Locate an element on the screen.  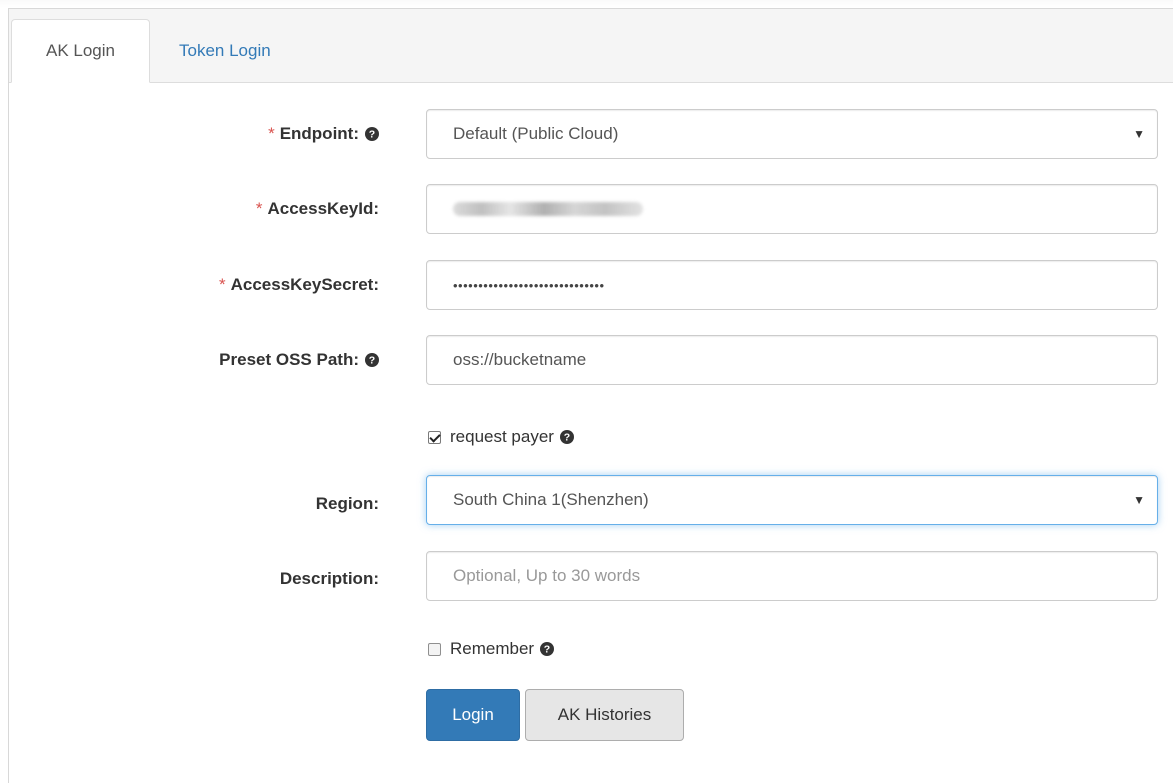
endpoint-select: Default (Public Cloud) ▼ is located at coordinates (792, 134).